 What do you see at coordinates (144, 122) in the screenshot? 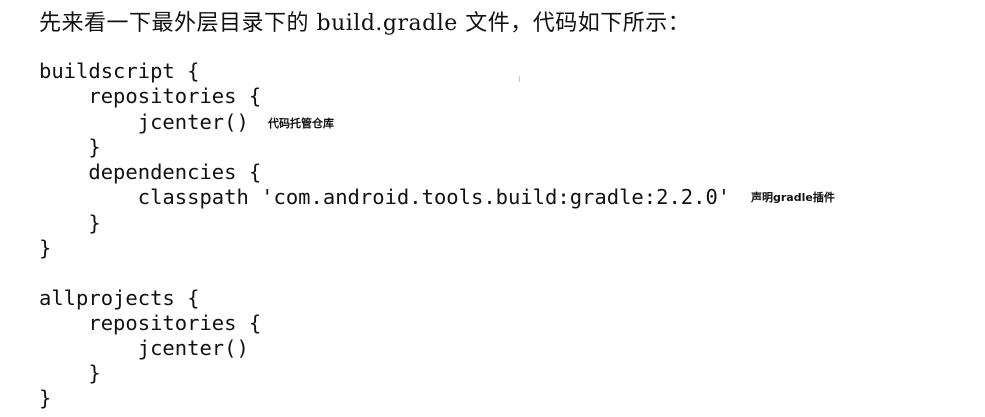
I see `code-line-jcenter: jcenter()` at bounding box center [144, 122].